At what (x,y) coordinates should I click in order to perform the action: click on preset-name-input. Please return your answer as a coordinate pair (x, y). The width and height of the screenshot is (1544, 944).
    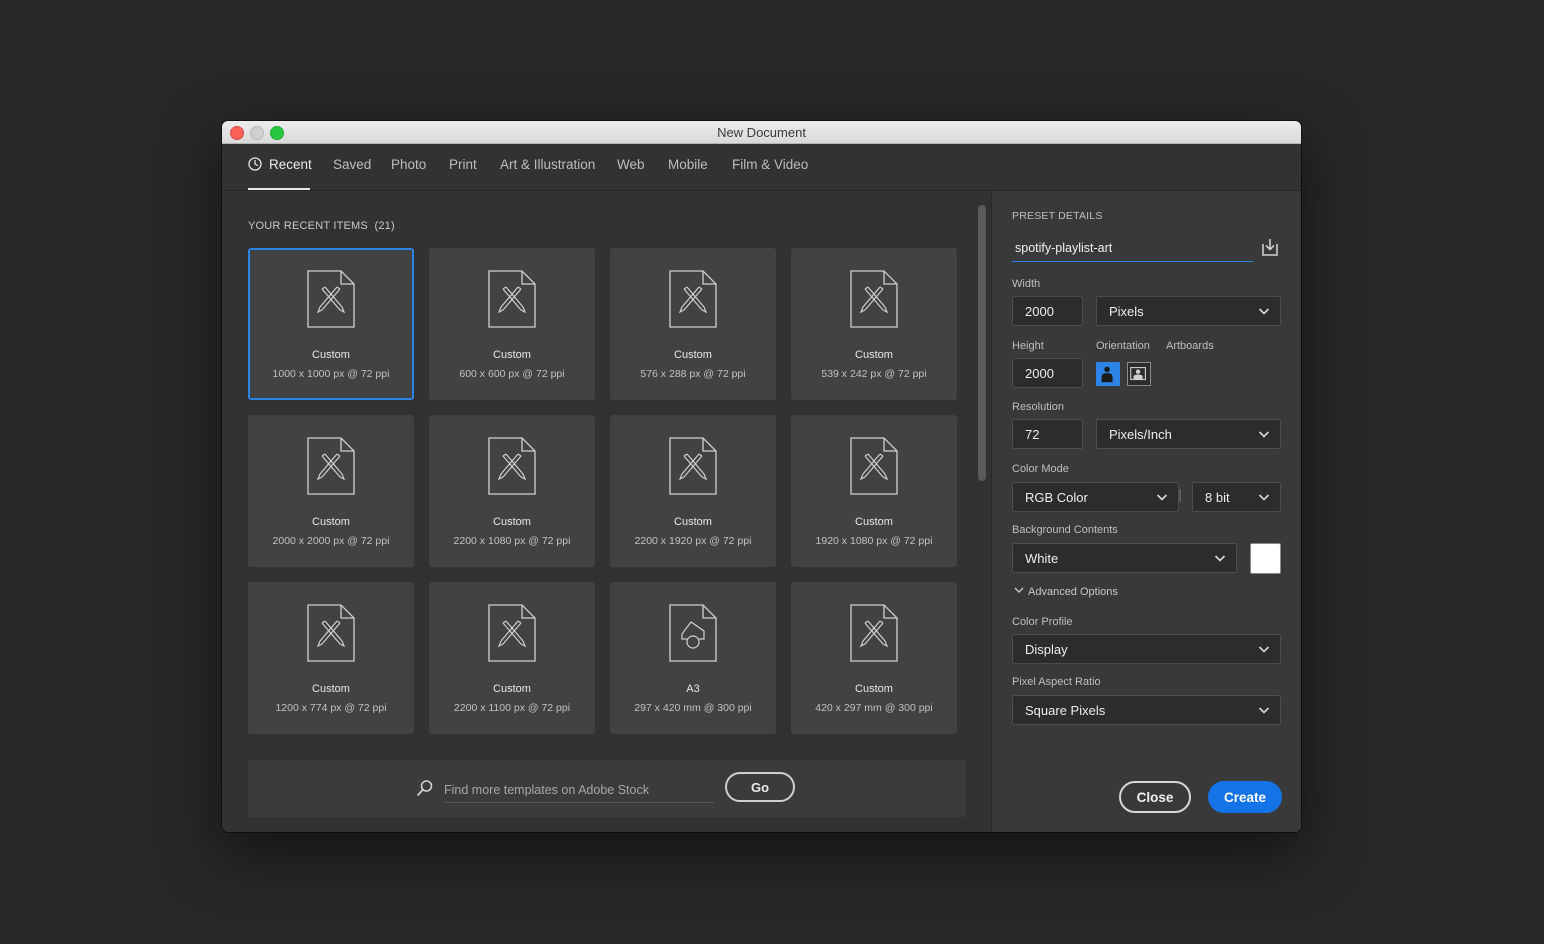
    Looking at the image, I should click on (1132, 248).